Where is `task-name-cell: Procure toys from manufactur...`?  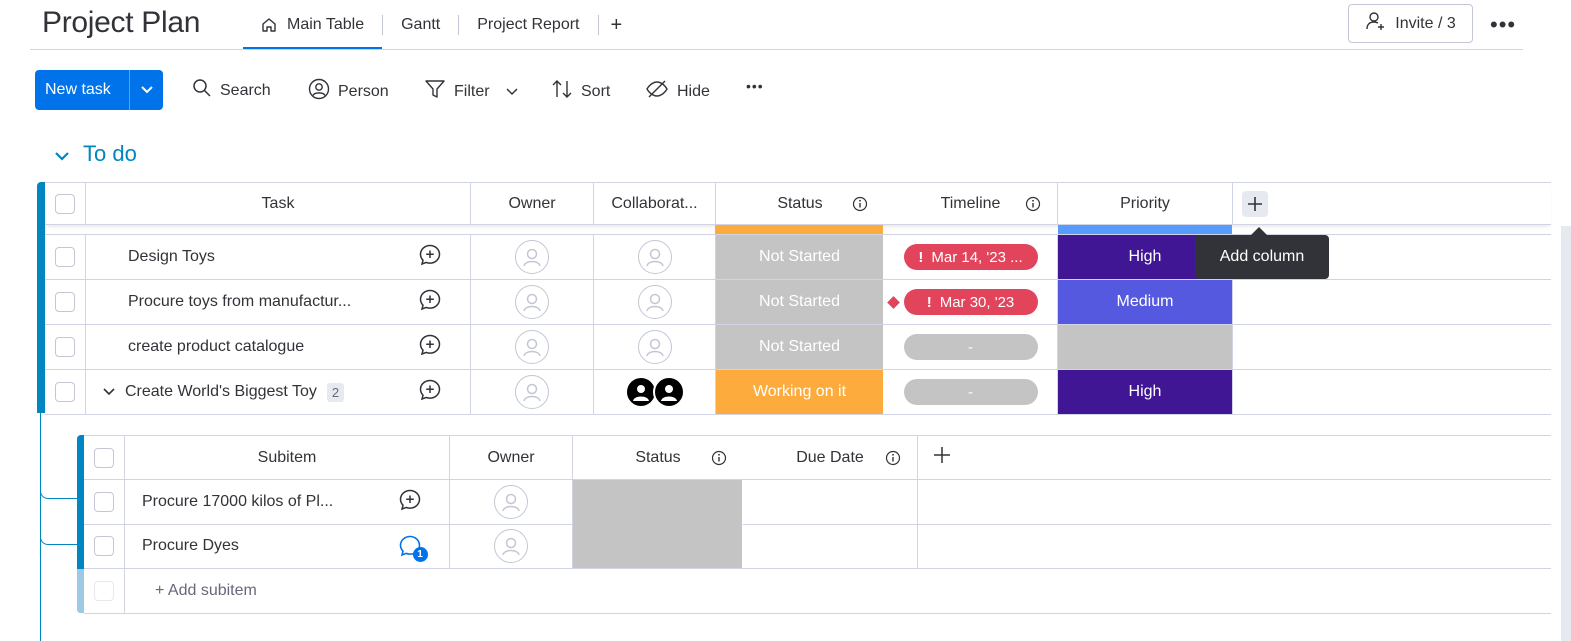 task-name-cell: Procure toys from manufactur... is located at coordinates (238, 302).